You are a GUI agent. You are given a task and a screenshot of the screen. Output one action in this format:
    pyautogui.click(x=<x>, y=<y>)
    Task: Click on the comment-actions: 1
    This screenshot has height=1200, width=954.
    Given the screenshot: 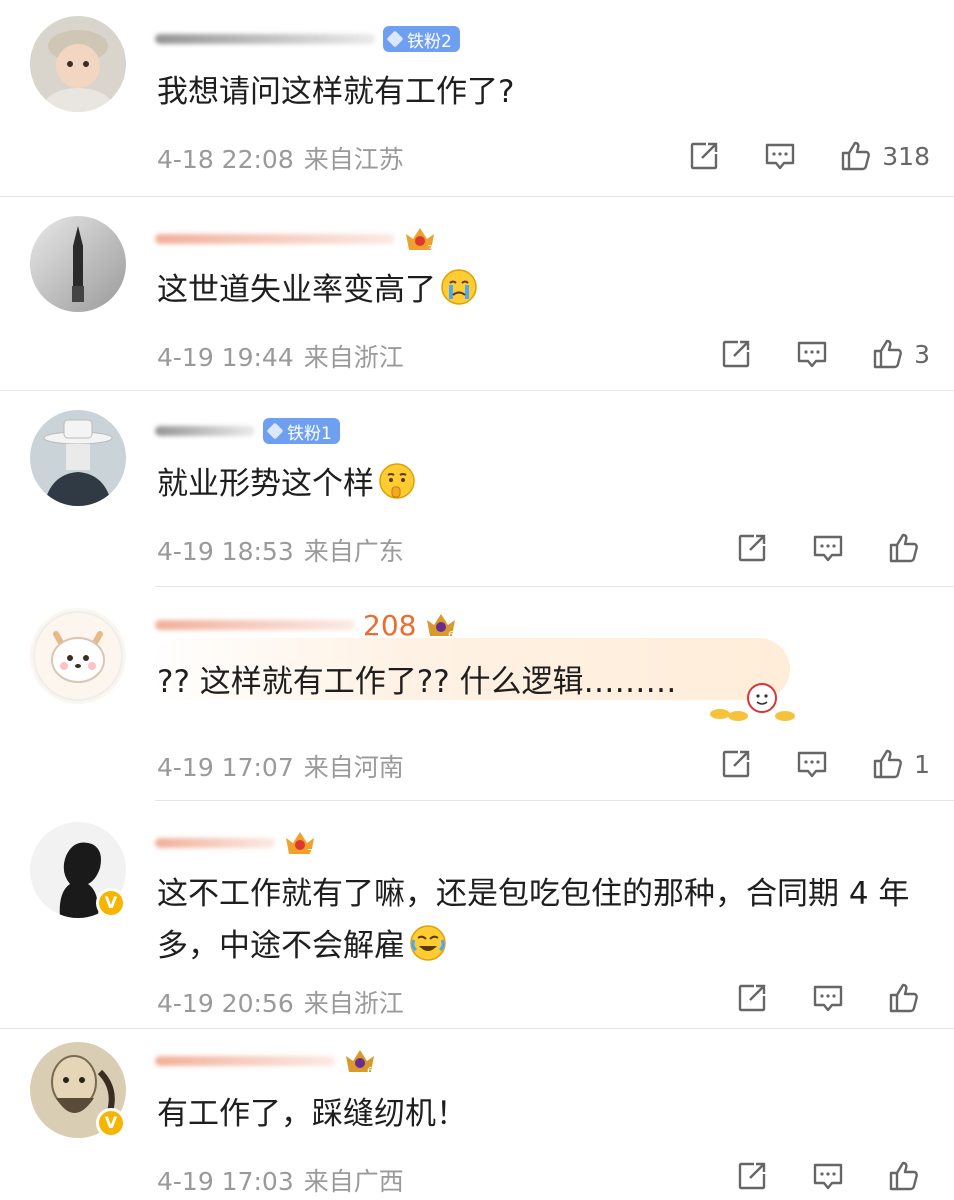 What is the action you would take?
    pyautogui.click(x=804, y=764)
    